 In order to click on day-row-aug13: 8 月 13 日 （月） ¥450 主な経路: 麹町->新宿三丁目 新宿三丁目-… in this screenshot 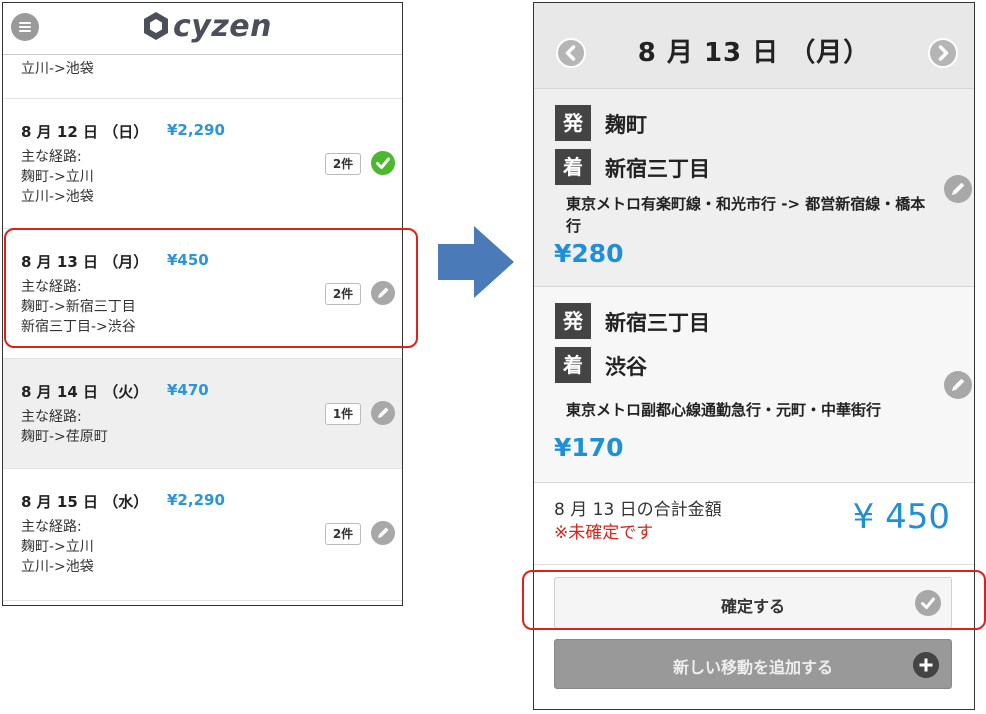, I will do `click(202, 294)`.